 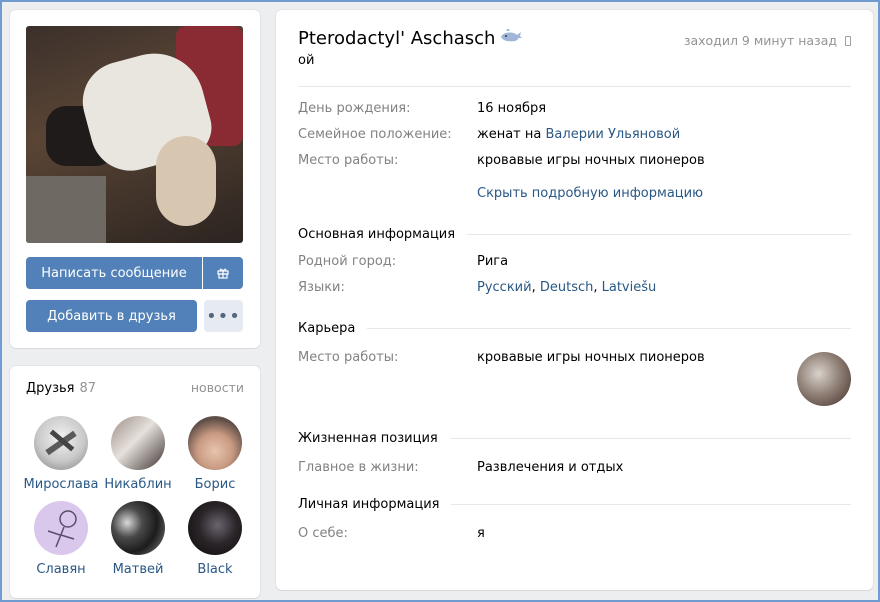 What do you see at coordinates (591, 160) in the screenshot?
I see `work-link: кровавые игры ночных пионеров` at bounding box center [591, 160].